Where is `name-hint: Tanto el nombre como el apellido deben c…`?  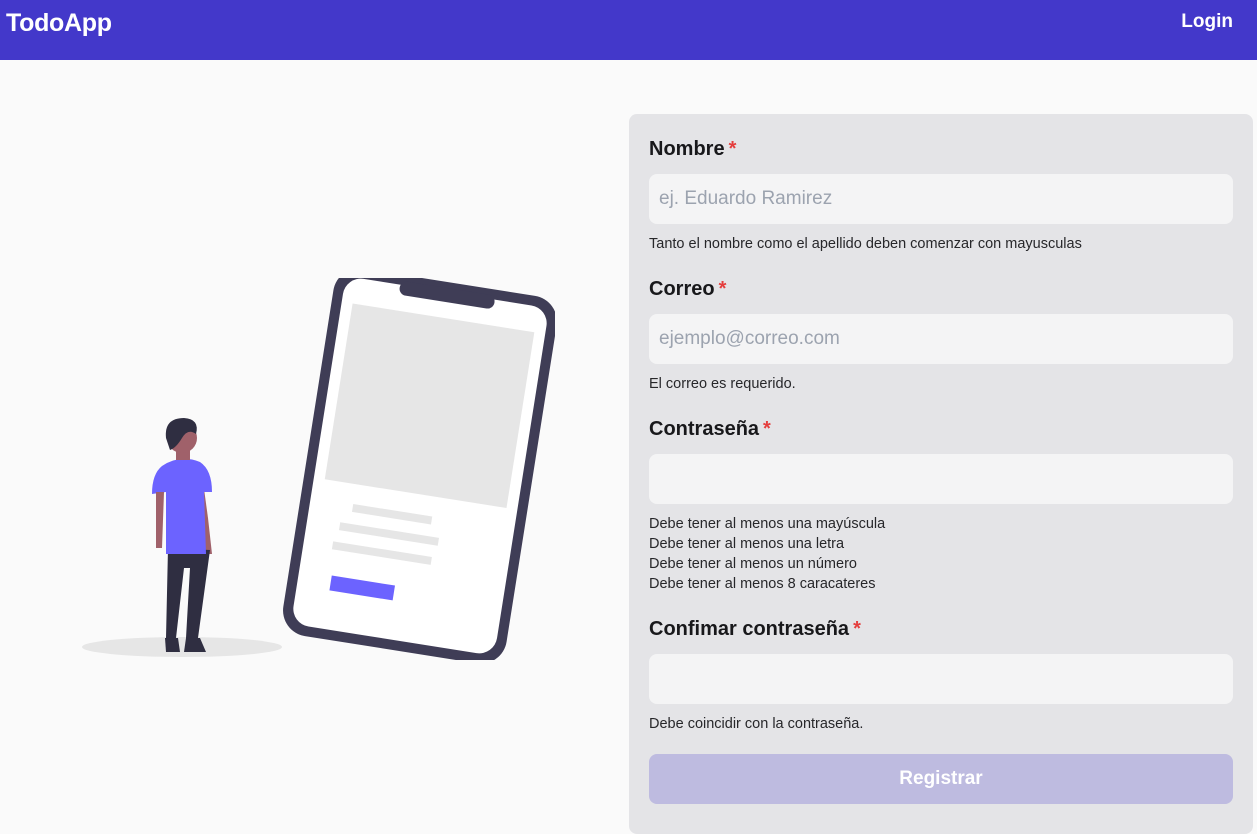 name-hint: Tanto el nombre como el apellido deben c… is located at coordinates (865, 244).